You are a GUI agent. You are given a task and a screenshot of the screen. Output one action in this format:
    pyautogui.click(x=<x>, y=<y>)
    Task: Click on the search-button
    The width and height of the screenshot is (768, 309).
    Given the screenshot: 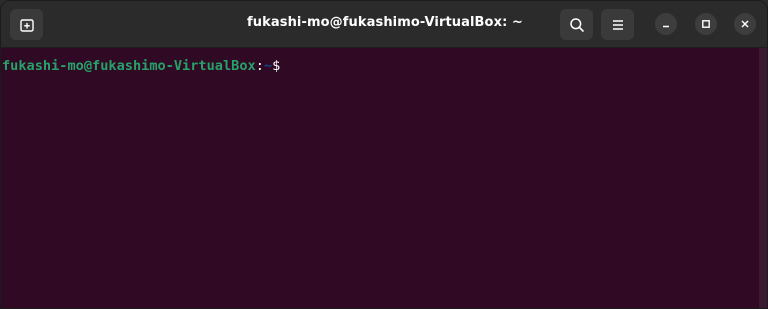 What is the action you would take?
    pyautogui.click(x=576, y=24)
    